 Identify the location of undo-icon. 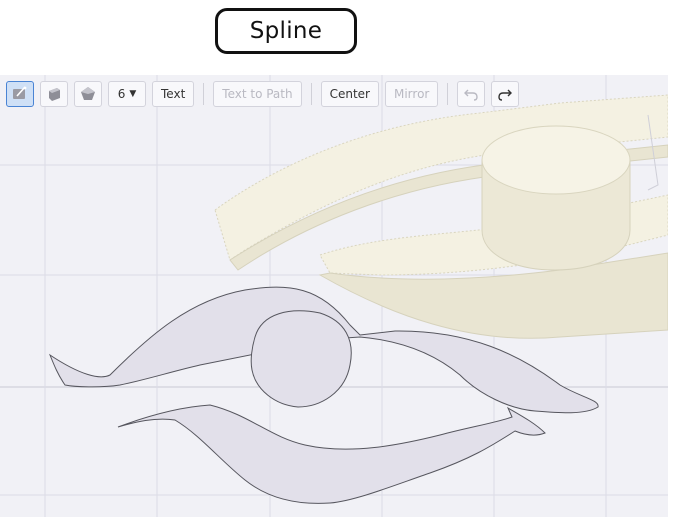
(471, 95).